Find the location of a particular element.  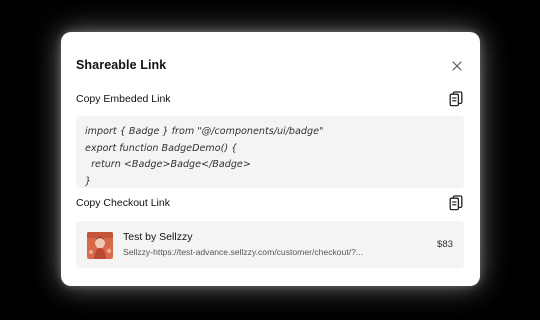

close-icon is located at coordinates (457, 66).